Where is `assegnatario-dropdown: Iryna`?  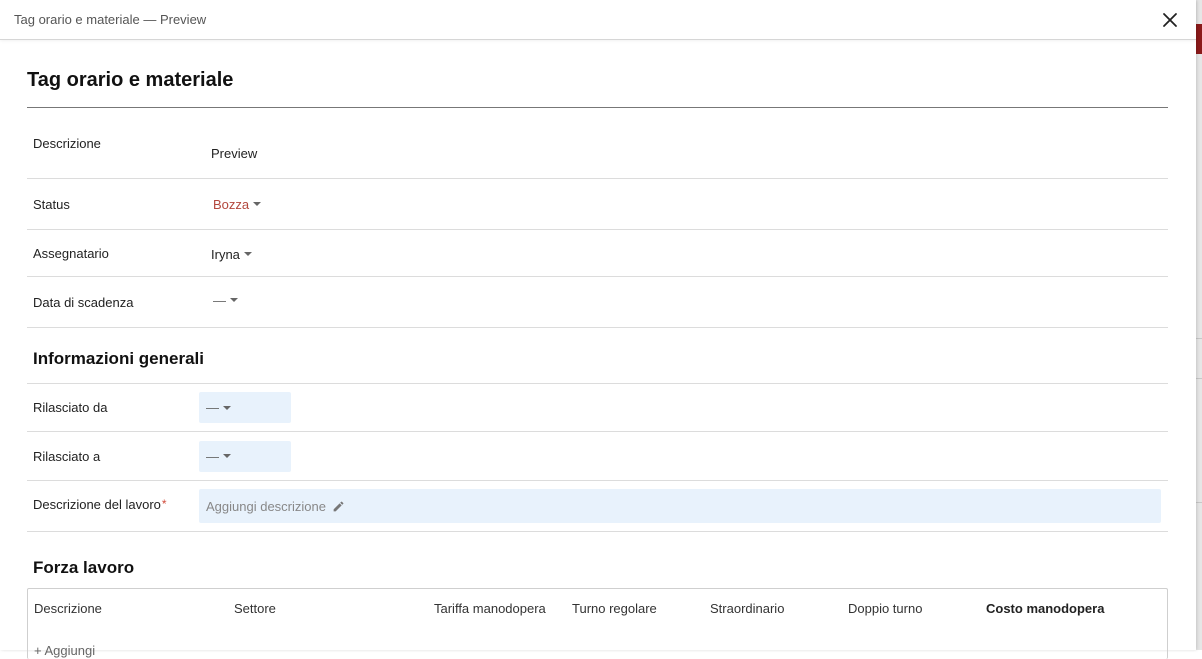
assegnatario-dropdown: Iryna is located at coordinates (683, 253).